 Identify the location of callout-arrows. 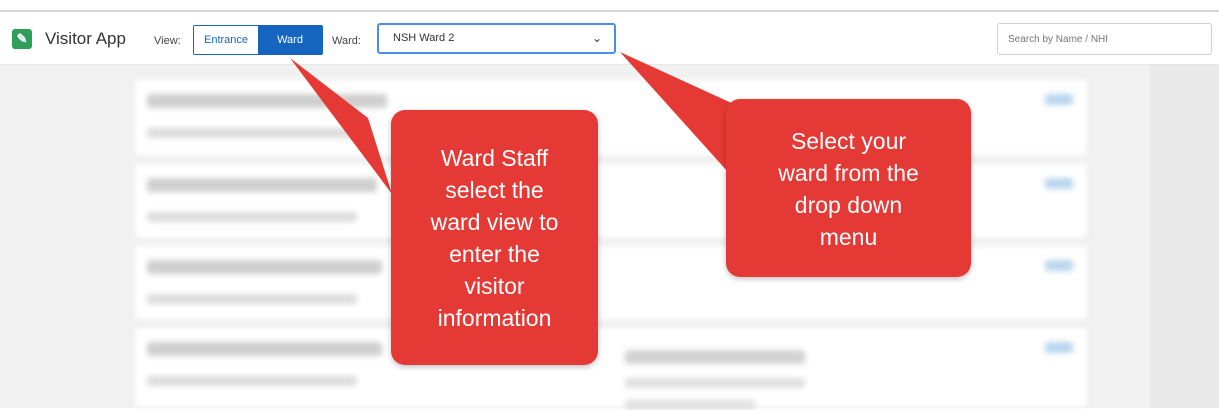
(525, 123).